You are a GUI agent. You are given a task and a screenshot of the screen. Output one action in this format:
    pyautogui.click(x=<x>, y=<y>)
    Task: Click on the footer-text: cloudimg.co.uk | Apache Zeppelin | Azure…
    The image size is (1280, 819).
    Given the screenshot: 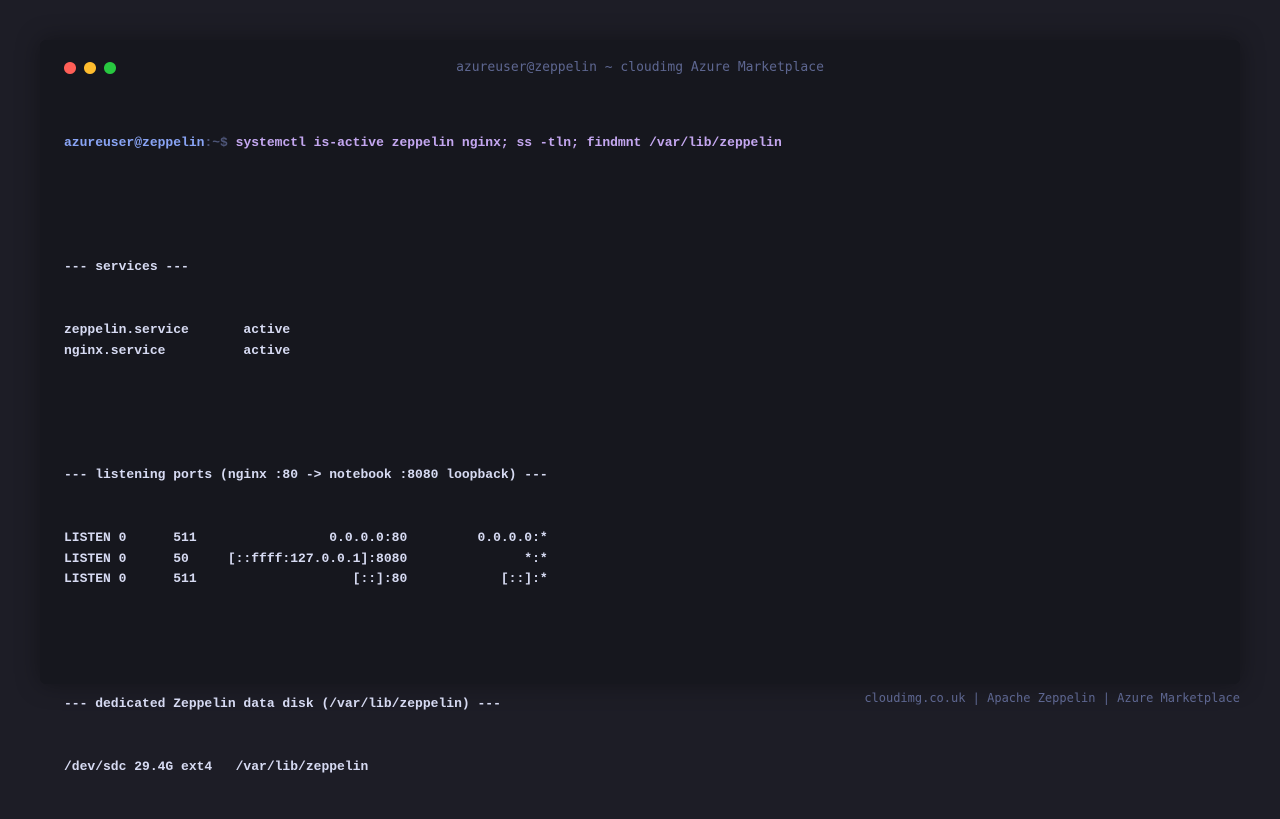 What is the action you would take?
    pyautogui.click(x=1052, y=698)
    